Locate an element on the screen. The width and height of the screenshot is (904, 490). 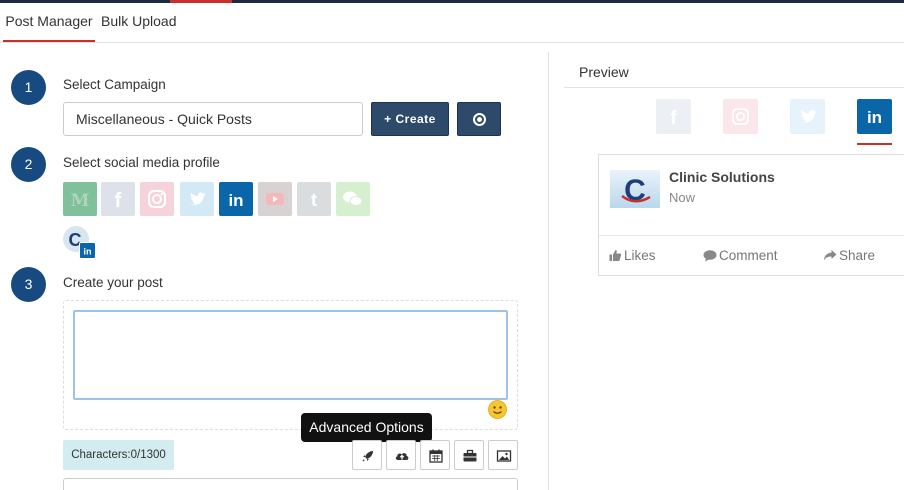
preview-linkedin-tab: in is located at coordinates (874, 116).